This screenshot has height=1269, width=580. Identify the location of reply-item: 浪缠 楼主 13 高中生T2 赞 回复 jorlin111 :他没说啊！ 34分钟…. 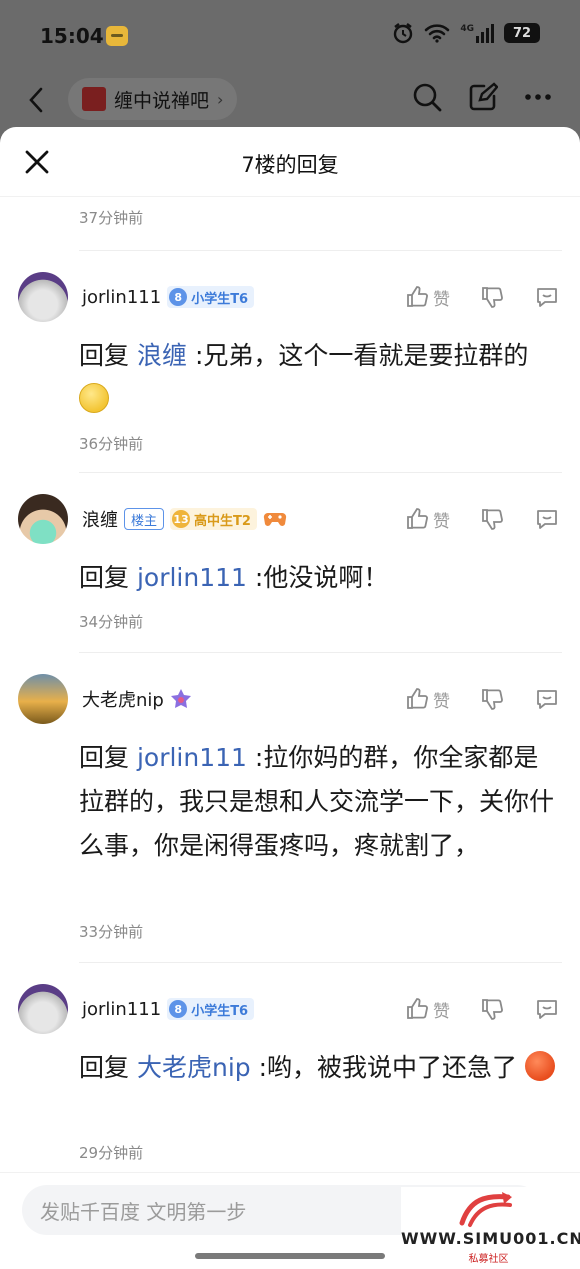
(290, 562).